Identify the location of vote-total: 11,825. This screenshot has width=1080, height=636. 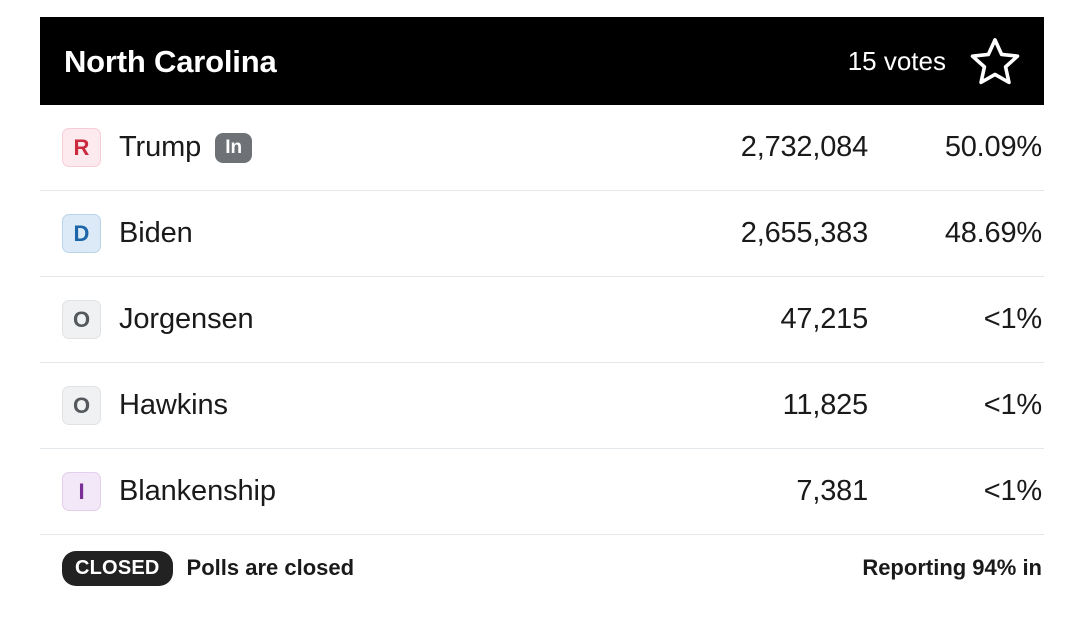
(825, 405).